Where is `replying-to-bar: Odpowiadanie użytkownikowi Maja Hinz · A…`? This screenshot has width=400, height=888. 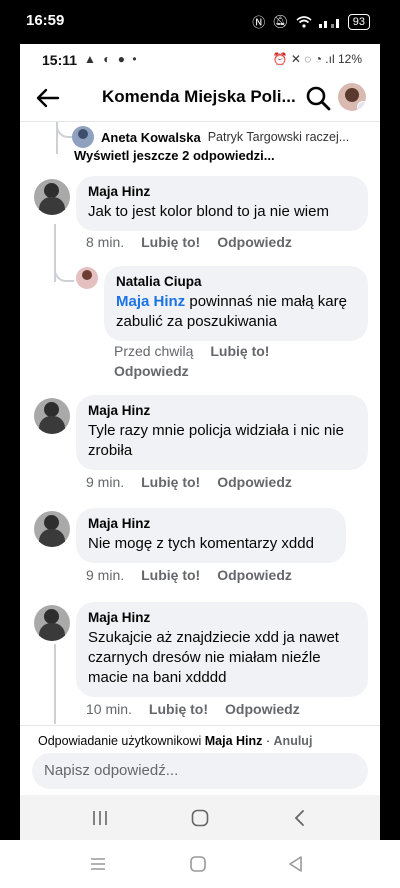 replying-to-bar: Odpowiadanie użytkownikowi Maja Hinz · A… is located at coordinates (200, 740).